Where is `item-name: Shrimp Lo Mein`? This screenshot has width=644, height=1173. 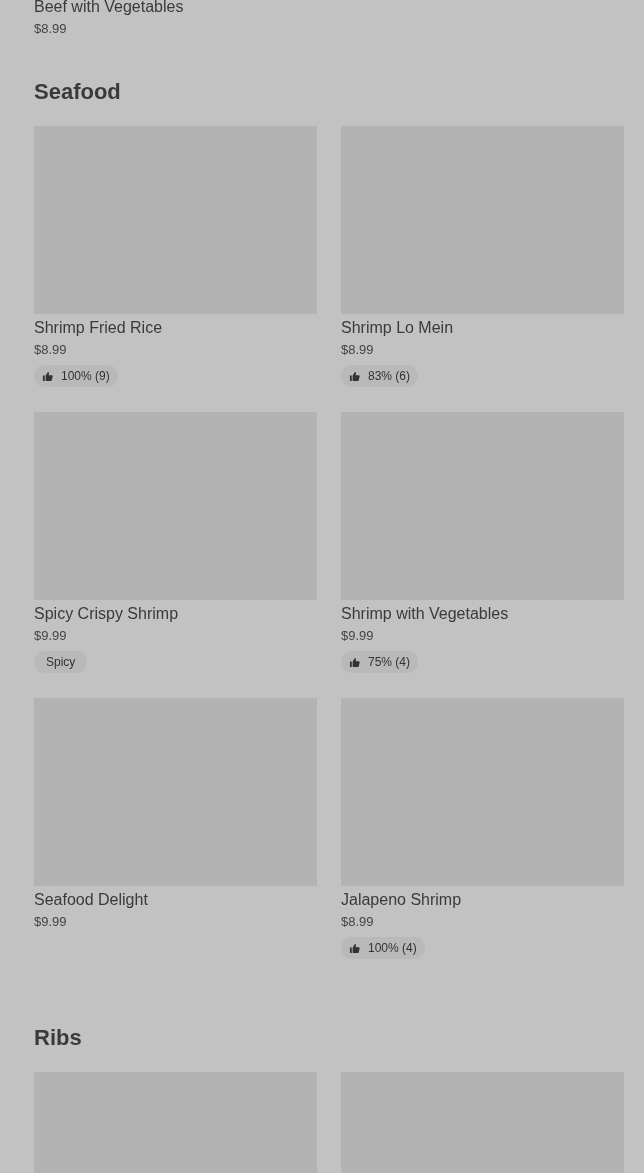 item-name: Shrimp Lo Mein is located at coordinates (482, 328).